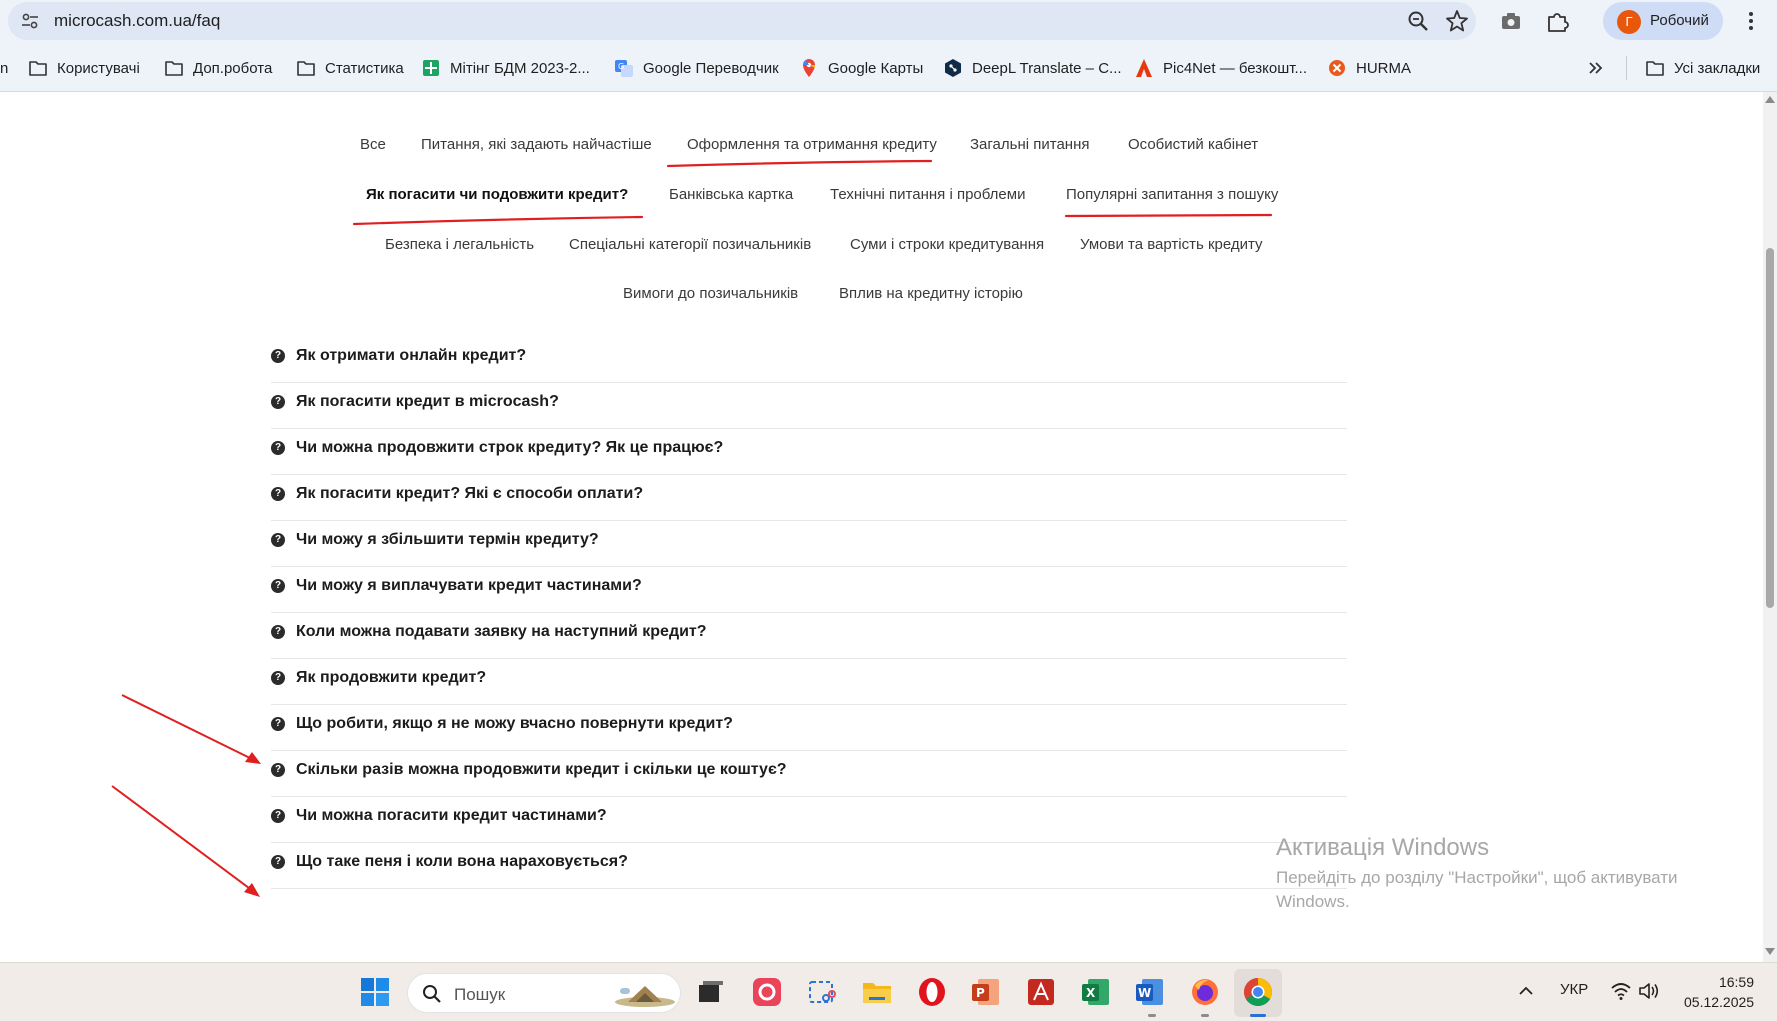 This screenshot has height=1021, width=1777. Describe the element at coordinates (1205, 1015) in the screenshot. I see `firefox-running-indicator` at that location.